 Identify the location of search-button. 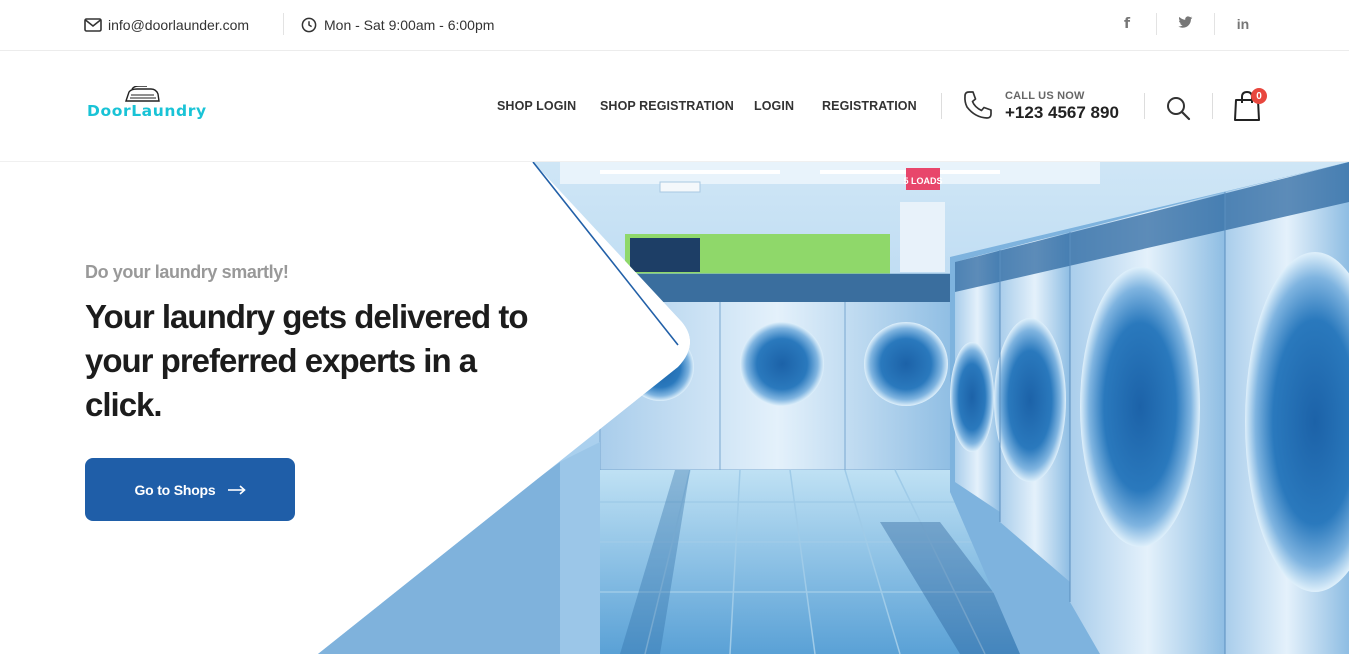
(1178, 108).